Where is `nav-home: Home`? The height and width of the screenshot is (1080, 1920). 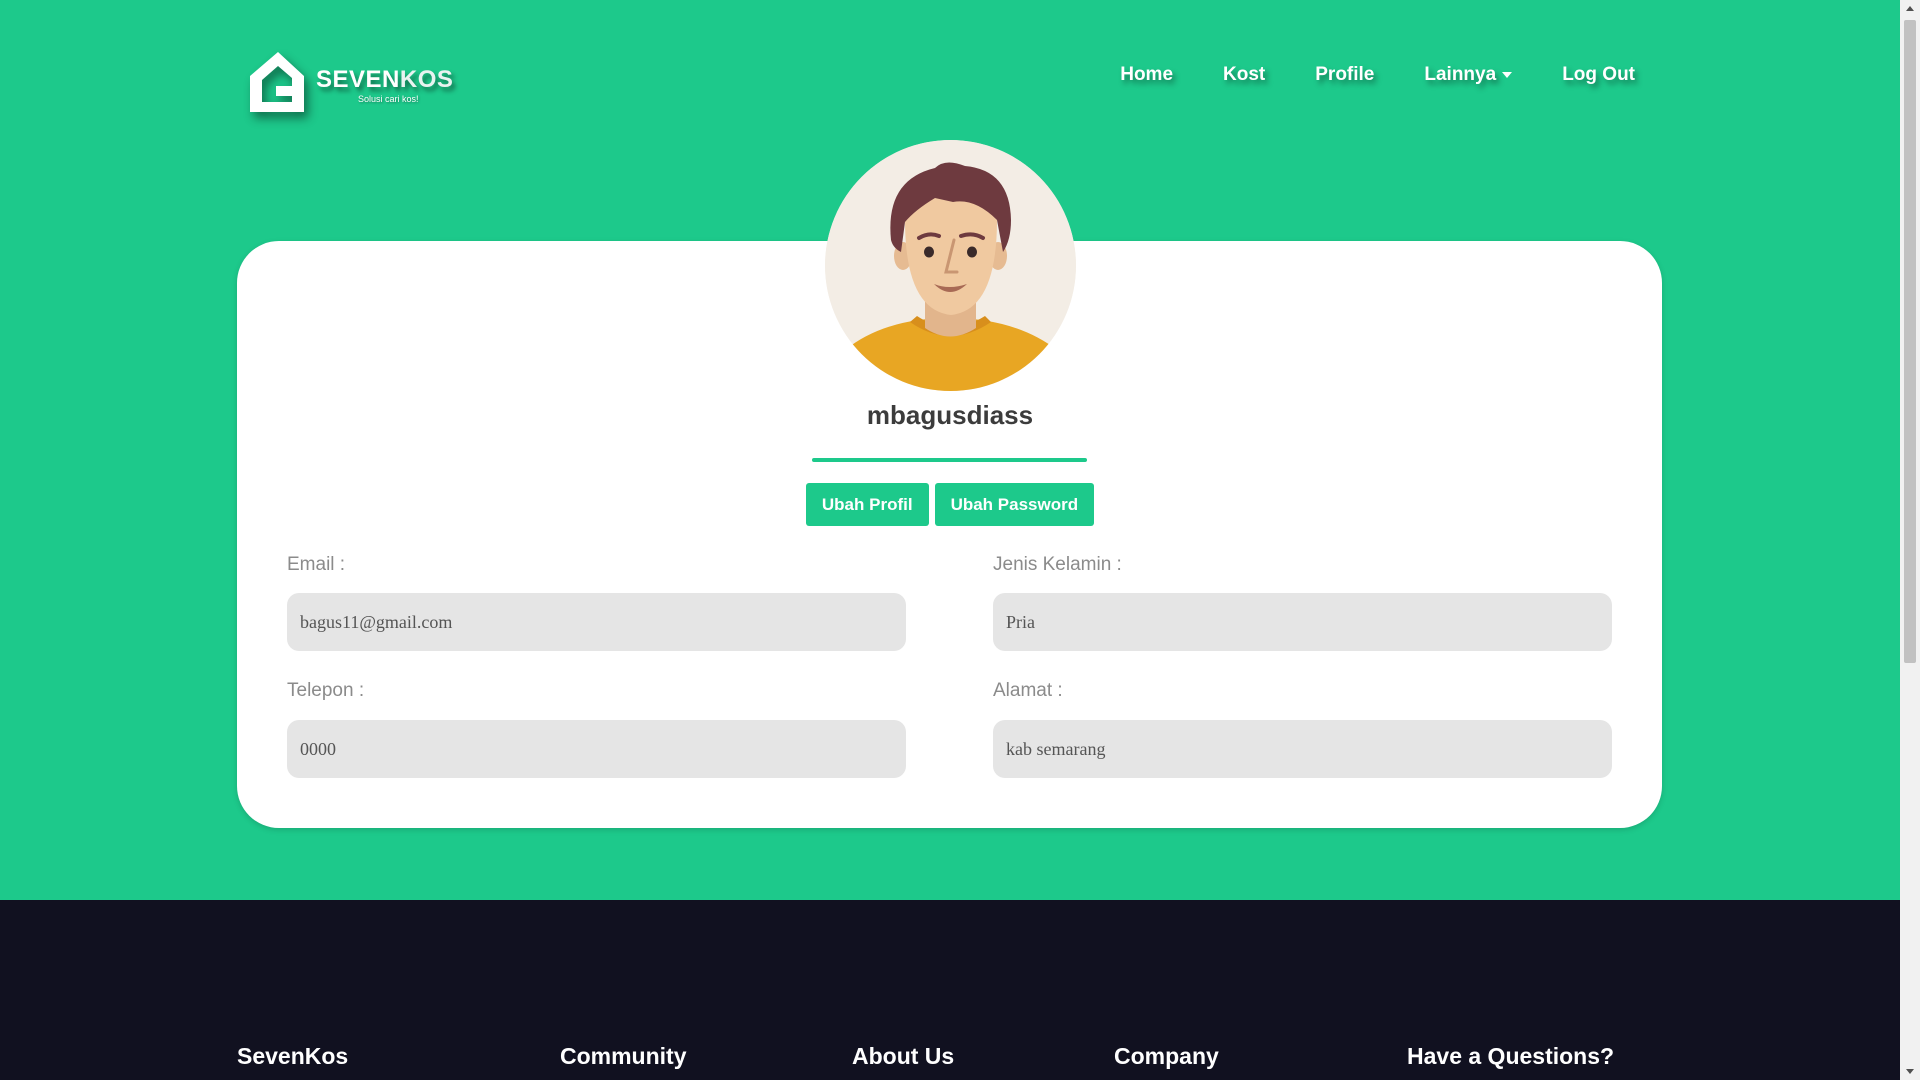 nav-home: Home is located at coordinates (1146, 75).